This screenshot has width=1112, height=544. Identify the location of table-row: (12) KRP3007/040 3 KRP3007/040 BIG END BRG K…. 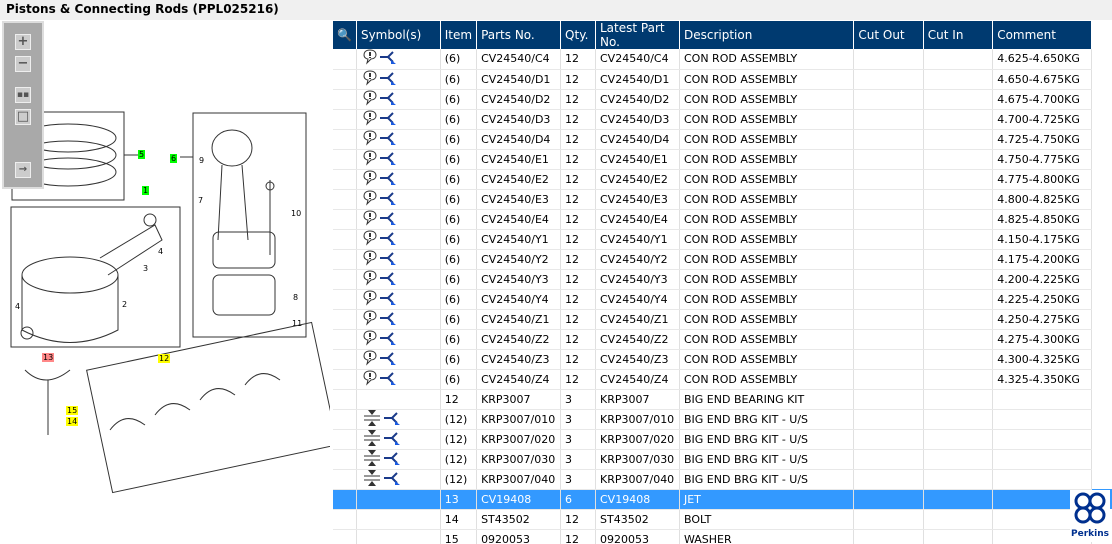
(722, 479).